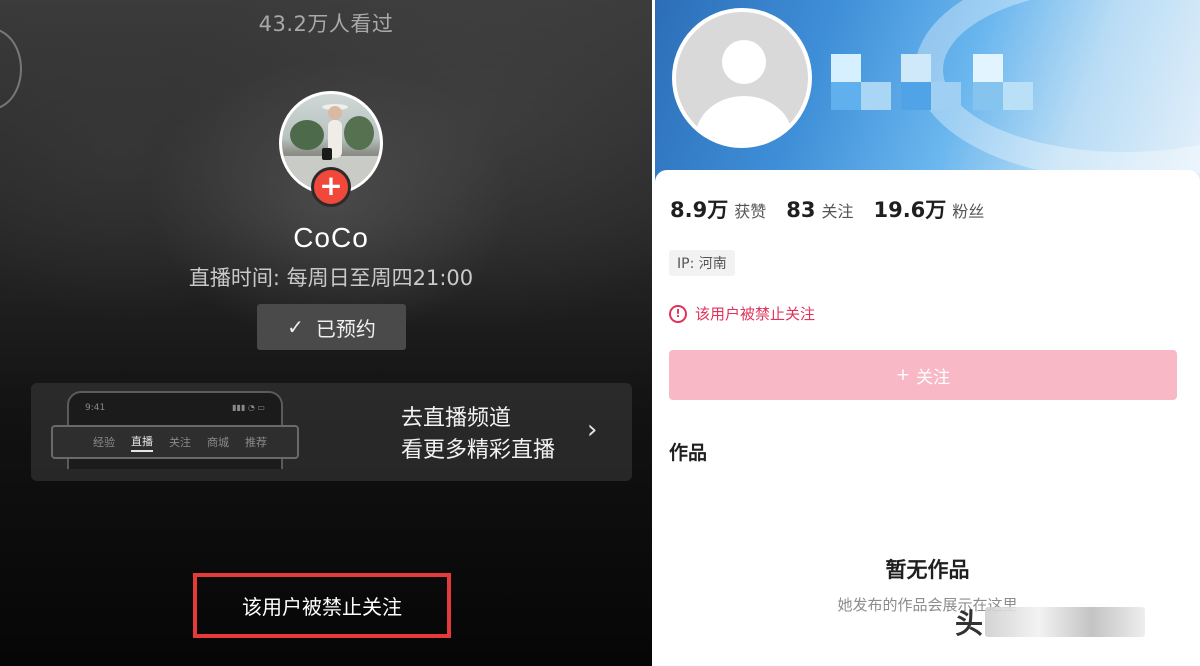  What do you see at coordinates (331, 187) in the screenshot?
I see `follow-plus-icon: +` at bounding box center [331, 187].